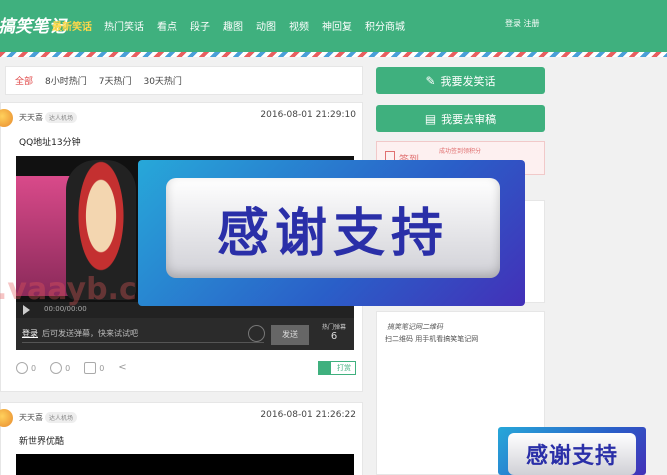 The height and width of the screenshot is (475, 667). Describe the element at coordinates (22, 368) in the screenshot. I see `smile-icon` at that location.